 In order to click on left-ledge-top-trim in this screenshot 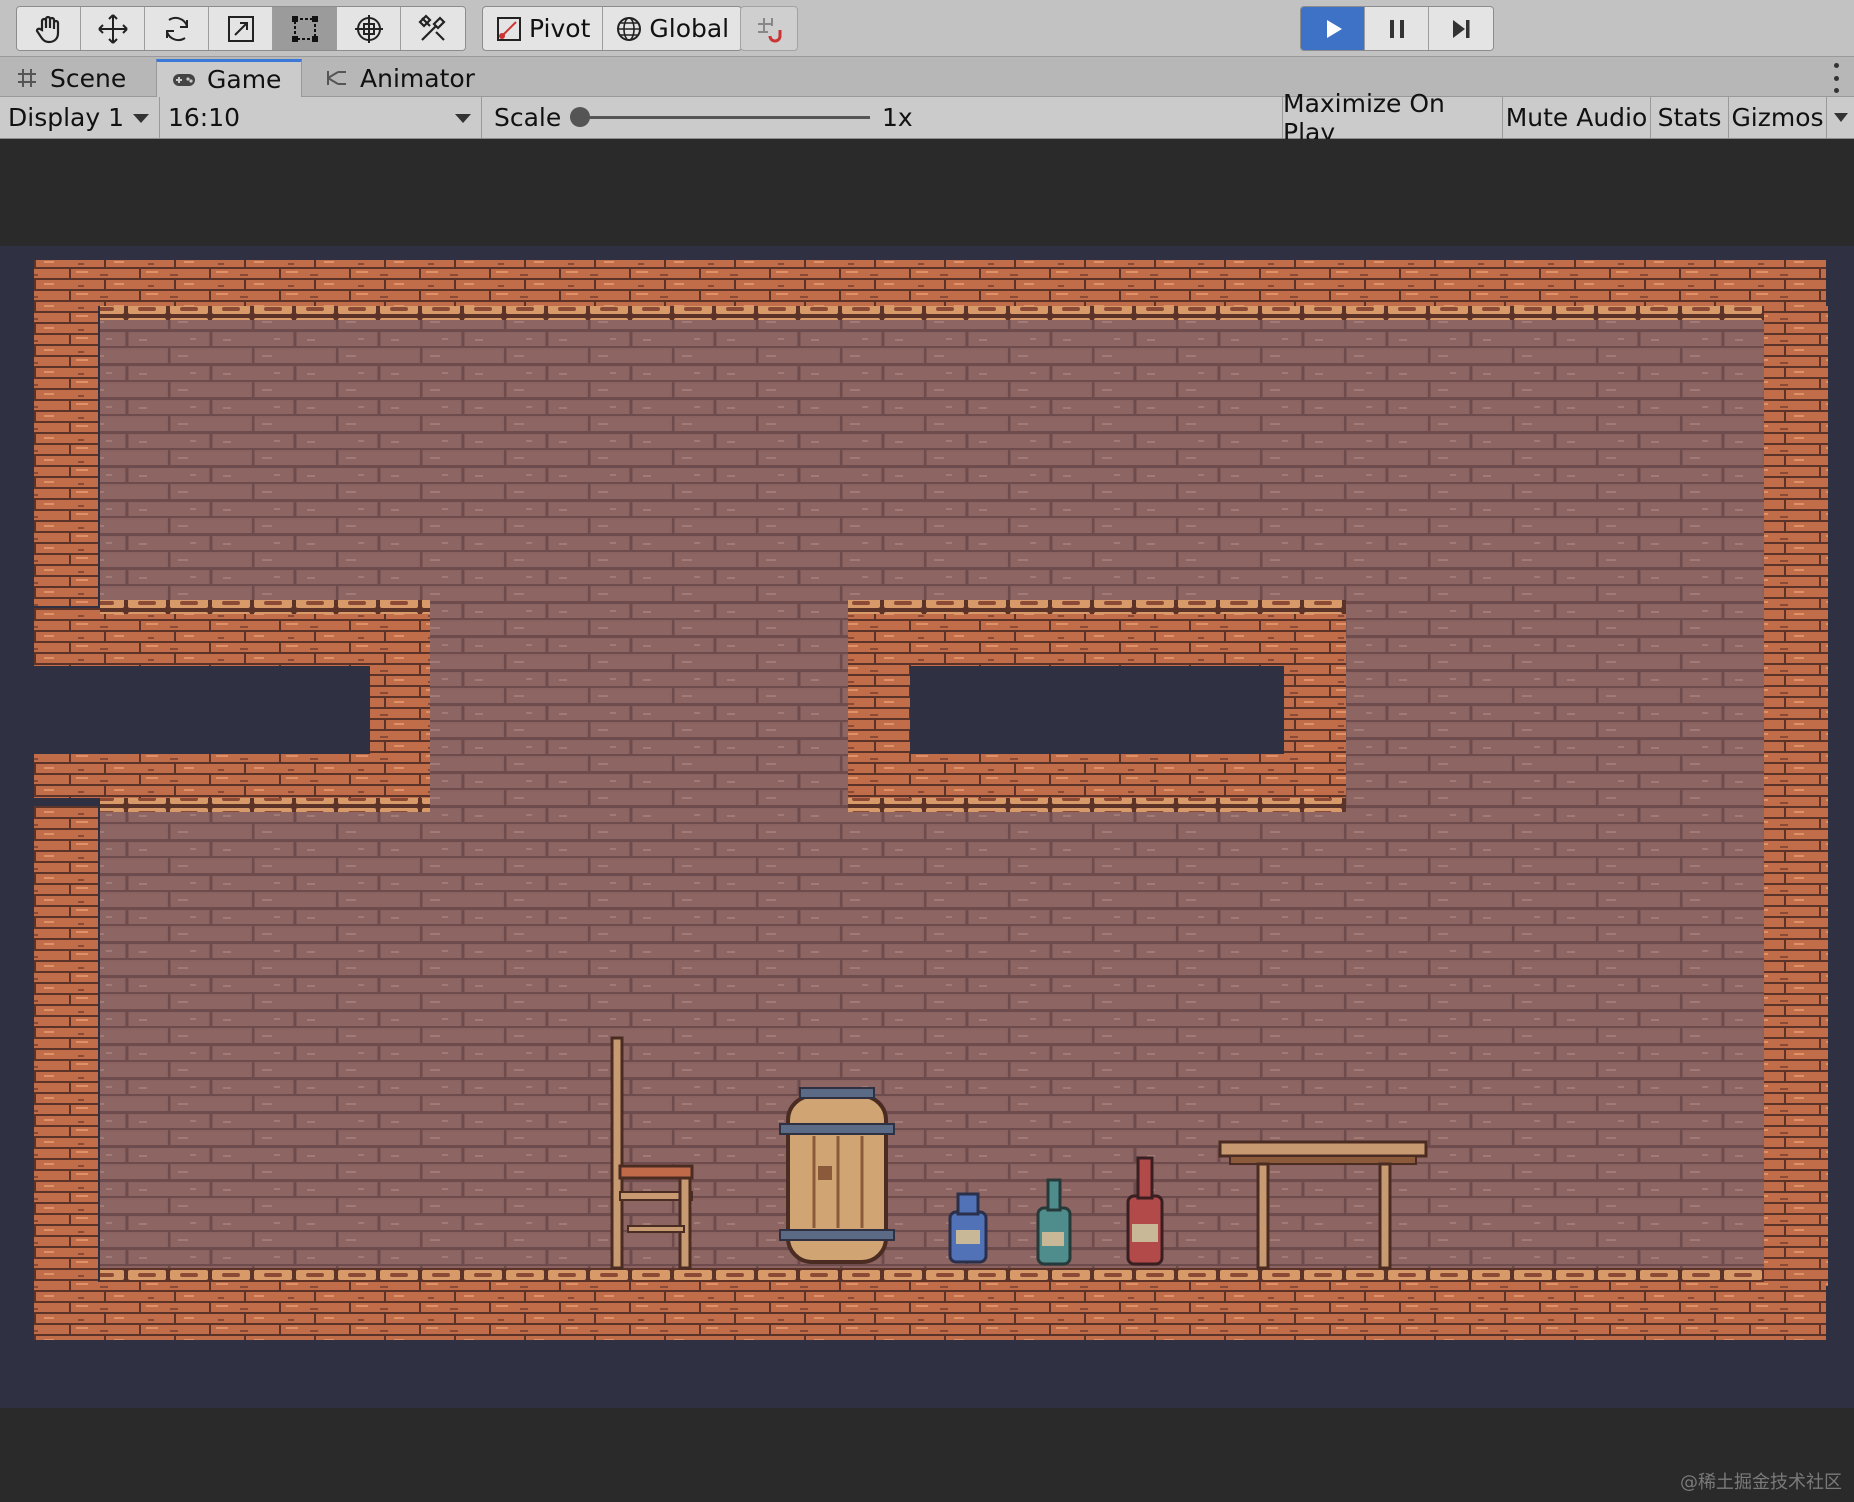, I will do `click(265, 607)`.